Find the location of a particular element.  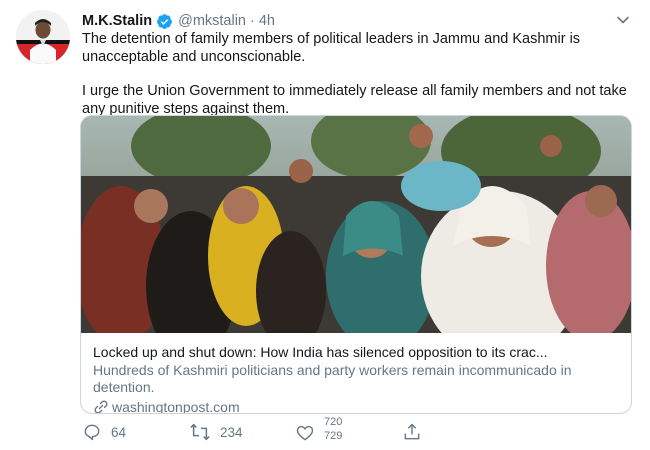

author-handle: @mkstalin is located at coordinates (212, 21).